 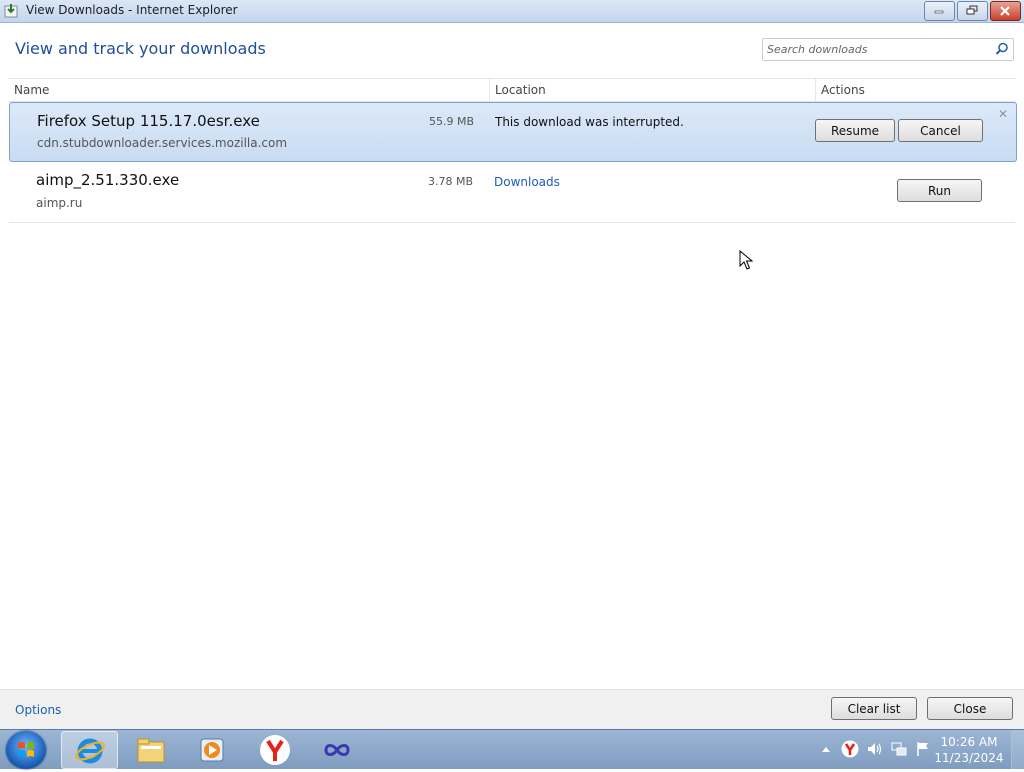 I want to click on window-title: View Downloads - Internet Explorer, so click(x=132, y=10).